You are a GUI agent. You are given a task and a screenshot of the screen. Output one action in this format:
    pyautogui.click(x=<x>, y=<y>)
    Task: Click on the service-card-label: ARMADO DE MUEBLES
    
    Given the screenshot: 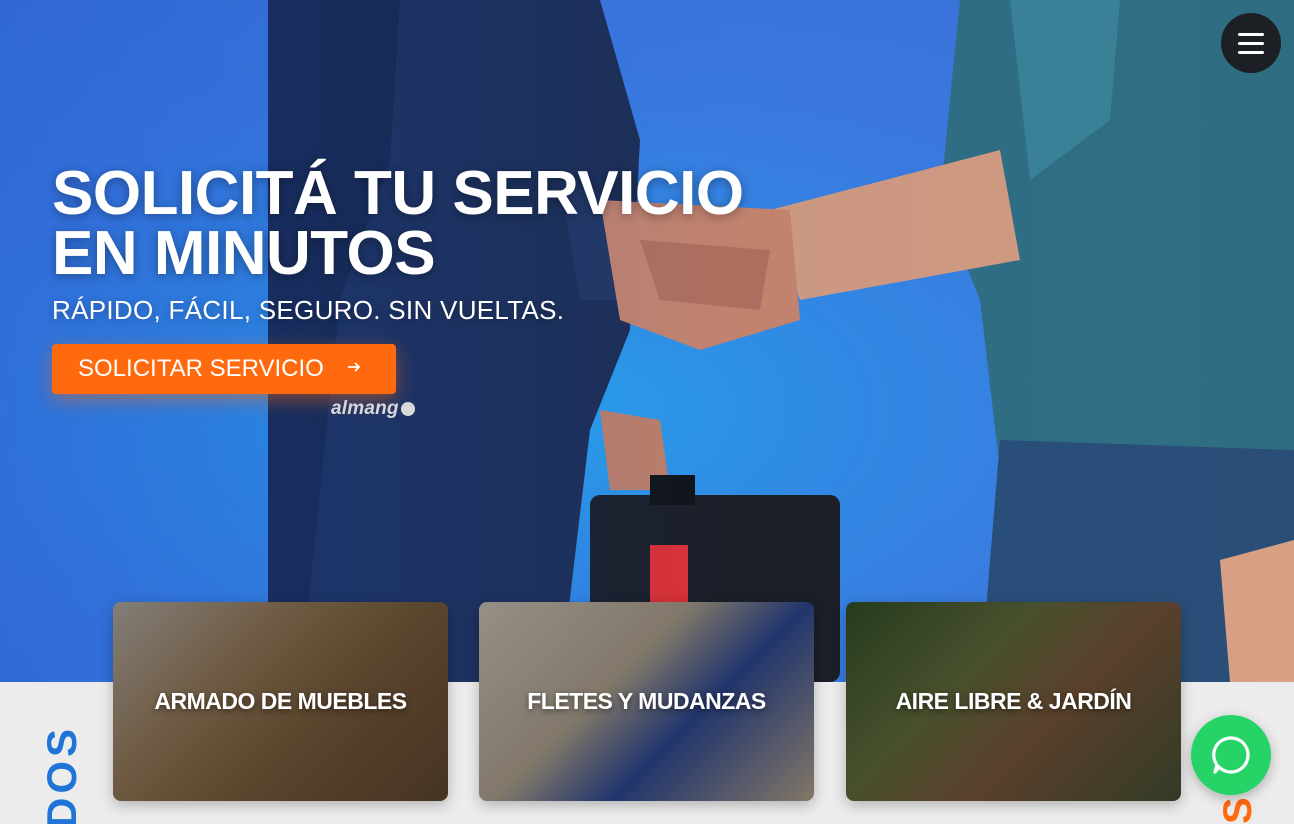 What is the action you would take?
    pyautogui.click(x=280, y=701)
    